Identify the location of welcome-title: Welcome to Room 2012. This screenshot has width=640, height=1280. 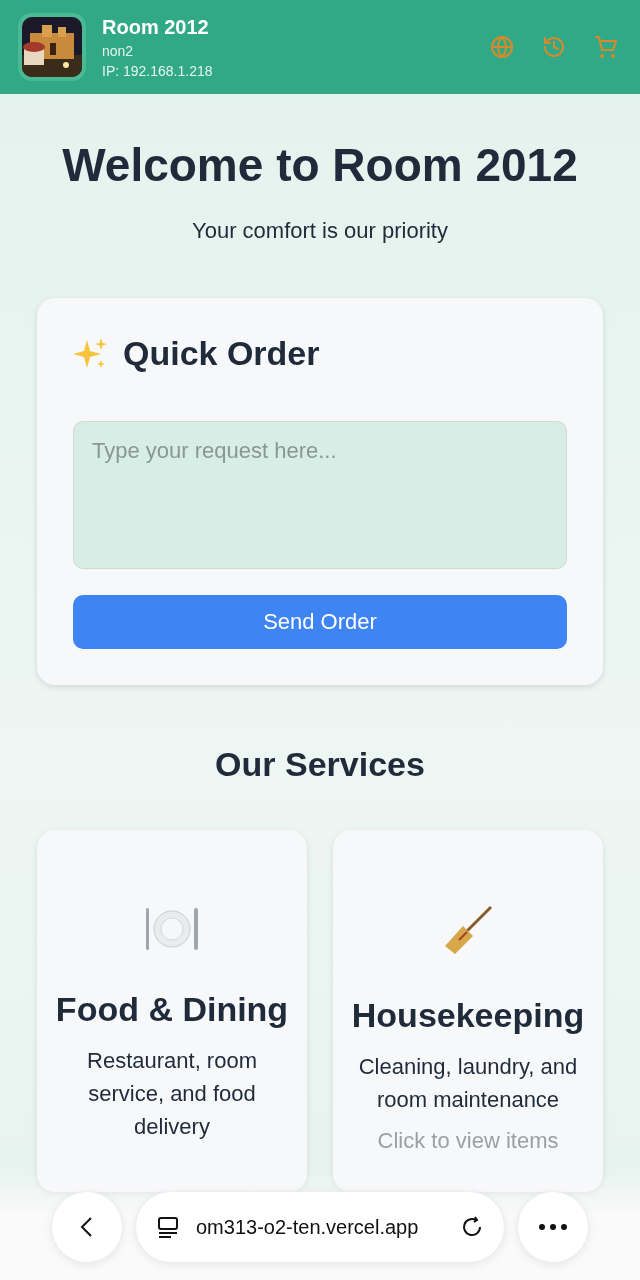
(320, 165).